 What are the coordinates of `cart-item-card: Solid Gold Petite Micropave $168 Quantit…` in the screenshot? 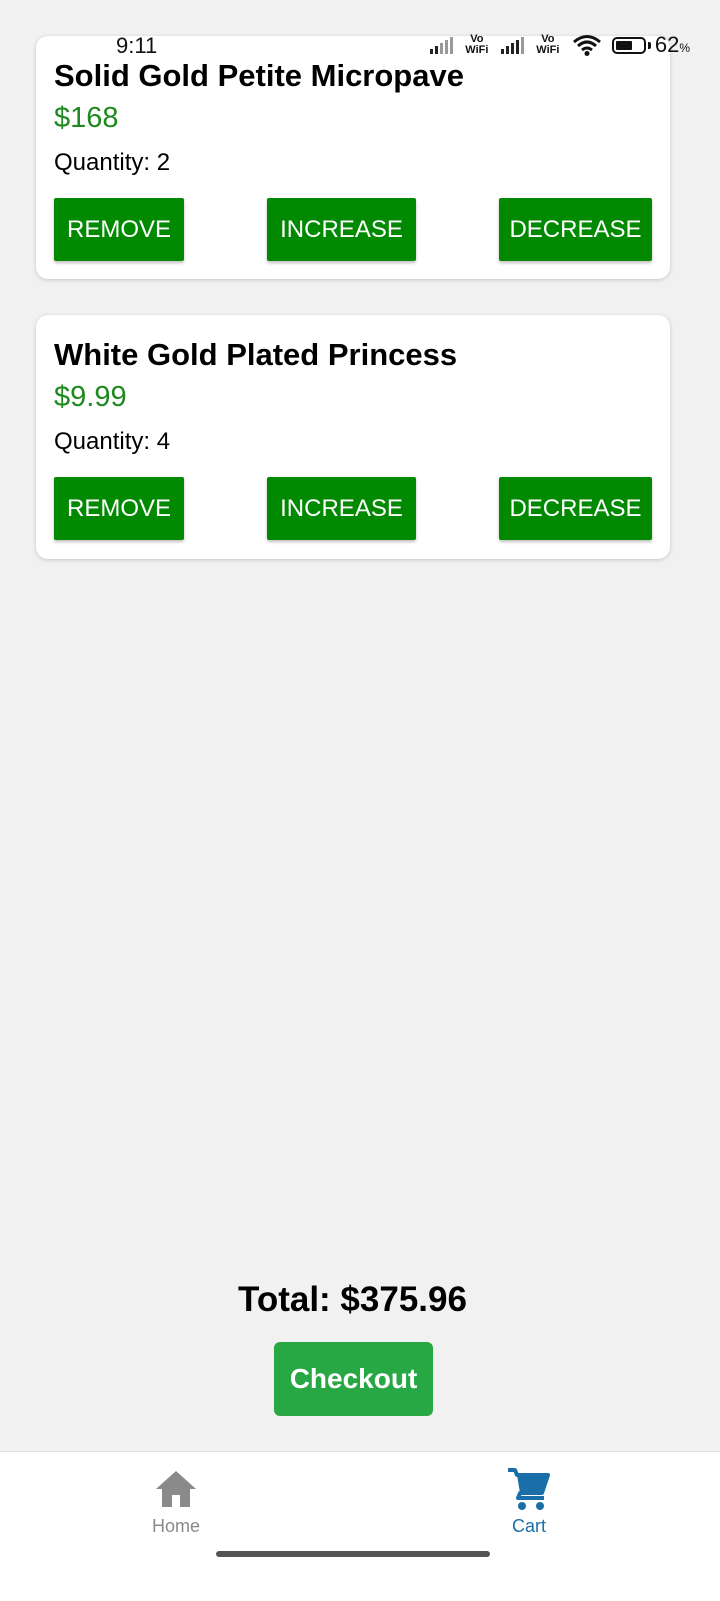 It's located at (353, 157).